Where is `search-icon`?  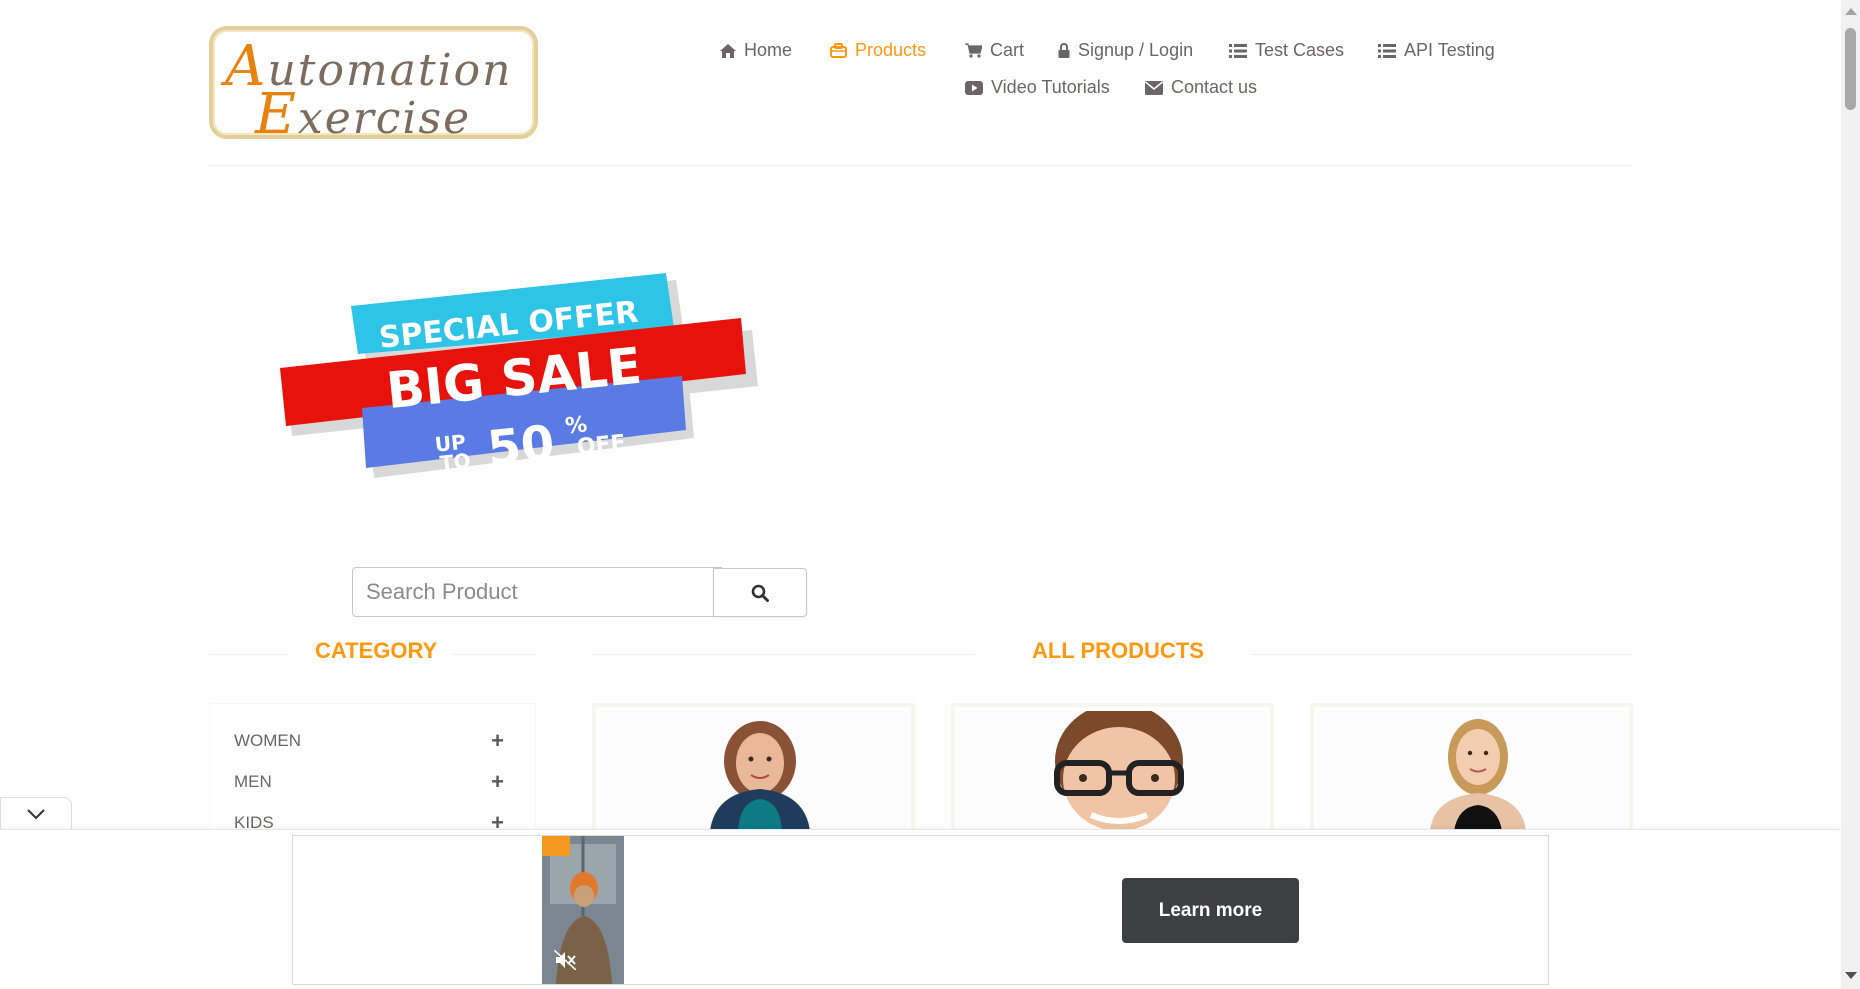 search-icon is located at coordinates (760, 593).